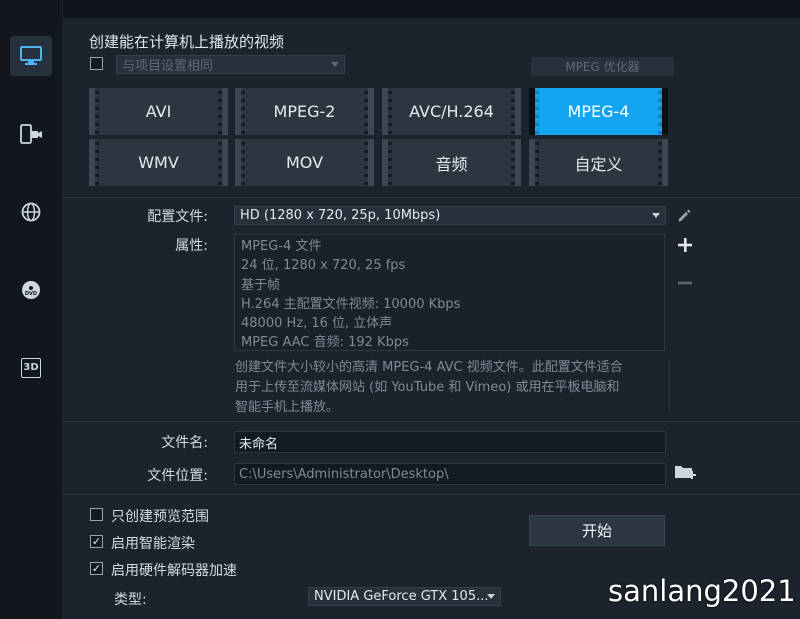 The width and height of the screenshot is (800, 619). Describe the element at coordinates (31, 294) in the screenshot. I see `dvd-icon-label: DVD` at that location.